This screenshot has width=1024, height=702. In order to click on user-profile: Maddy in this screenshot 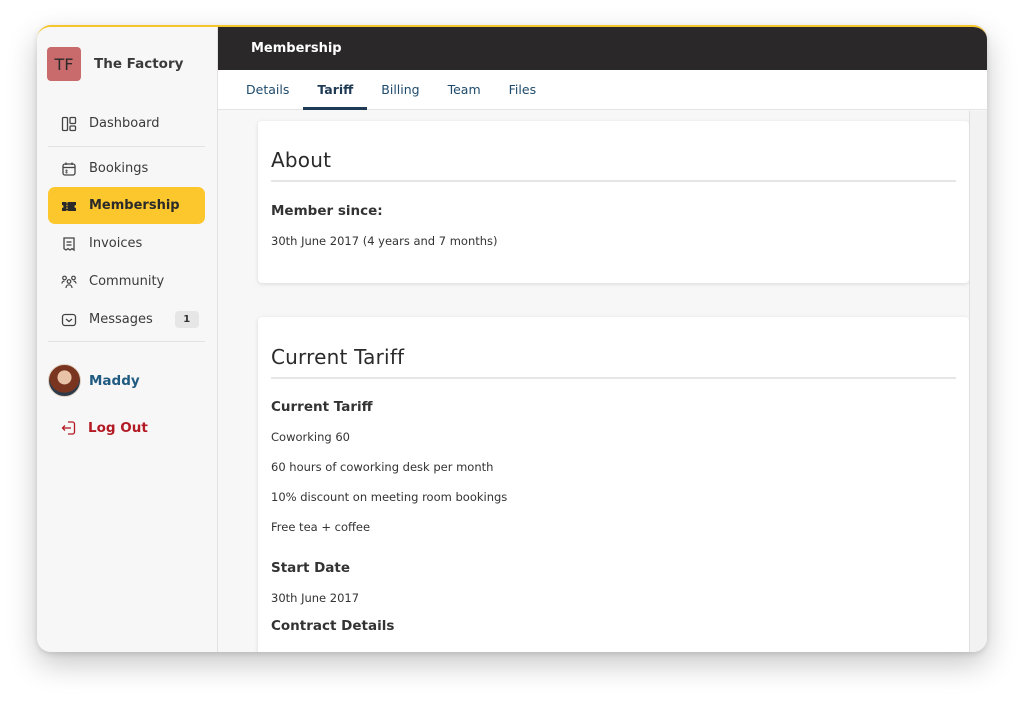, I will do `click(94, 380)`.